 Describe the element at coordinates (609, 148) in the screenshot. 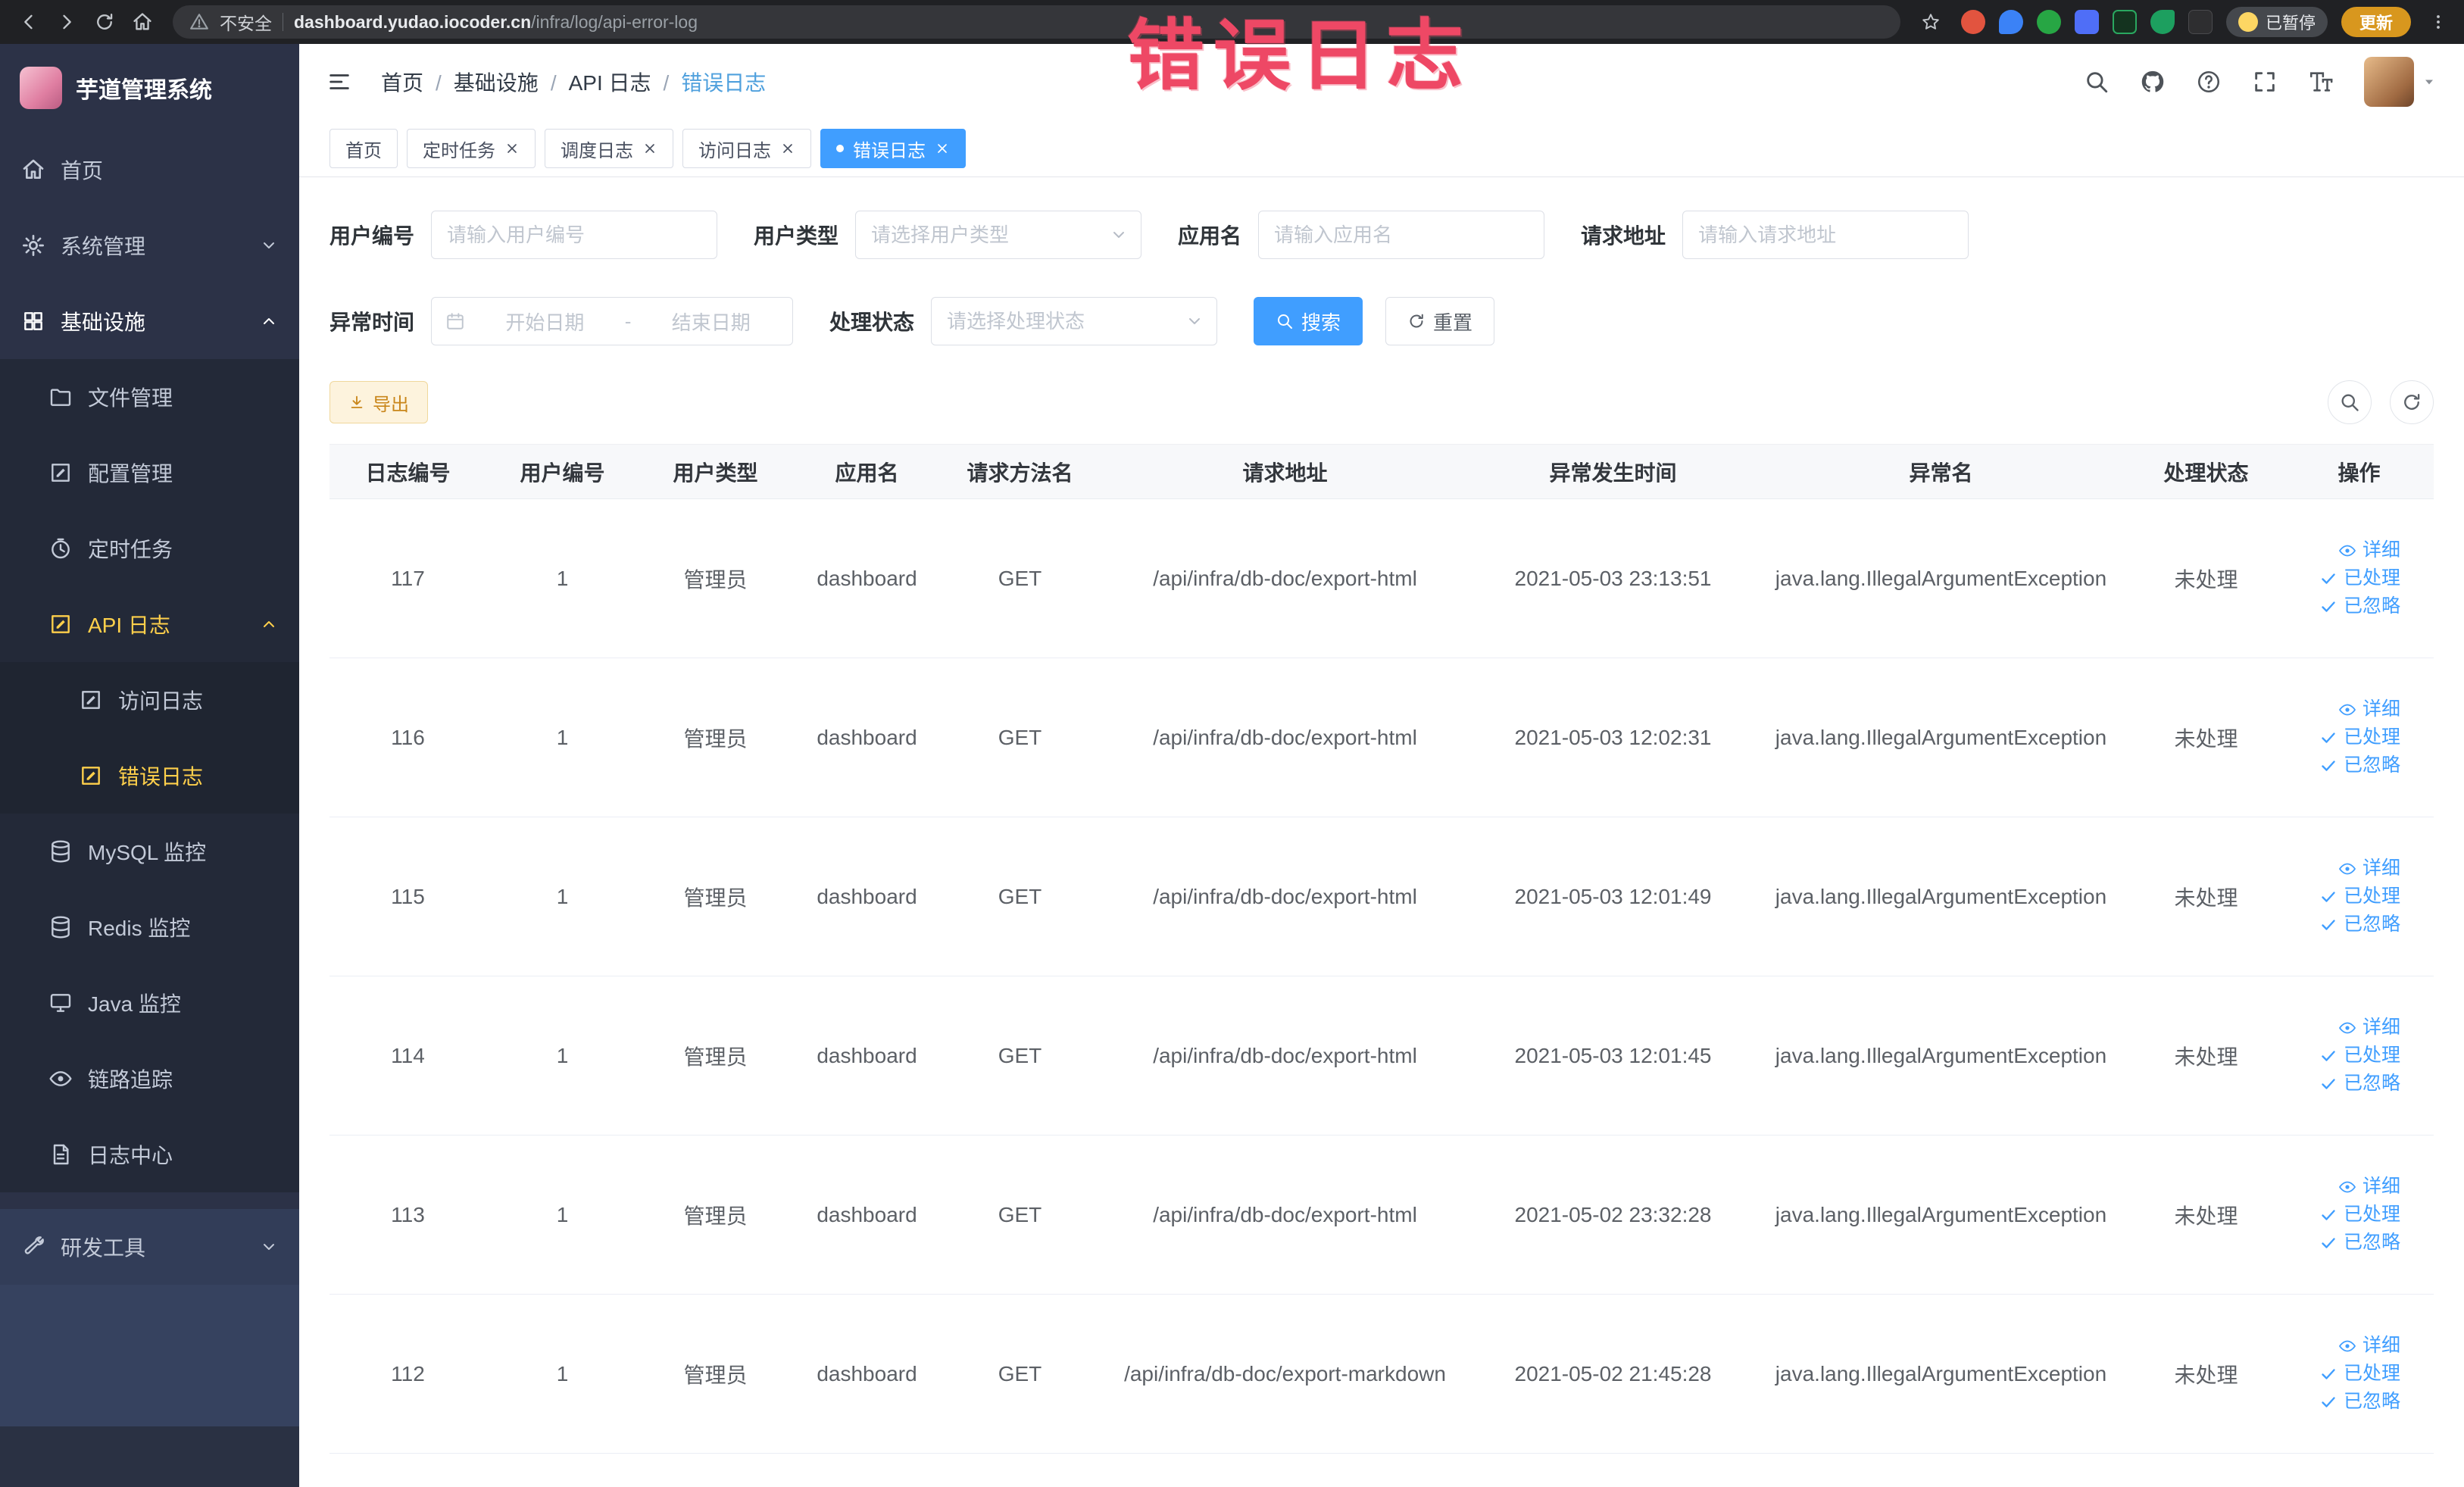

I see `tab-job-log: 调度日志` at that location.